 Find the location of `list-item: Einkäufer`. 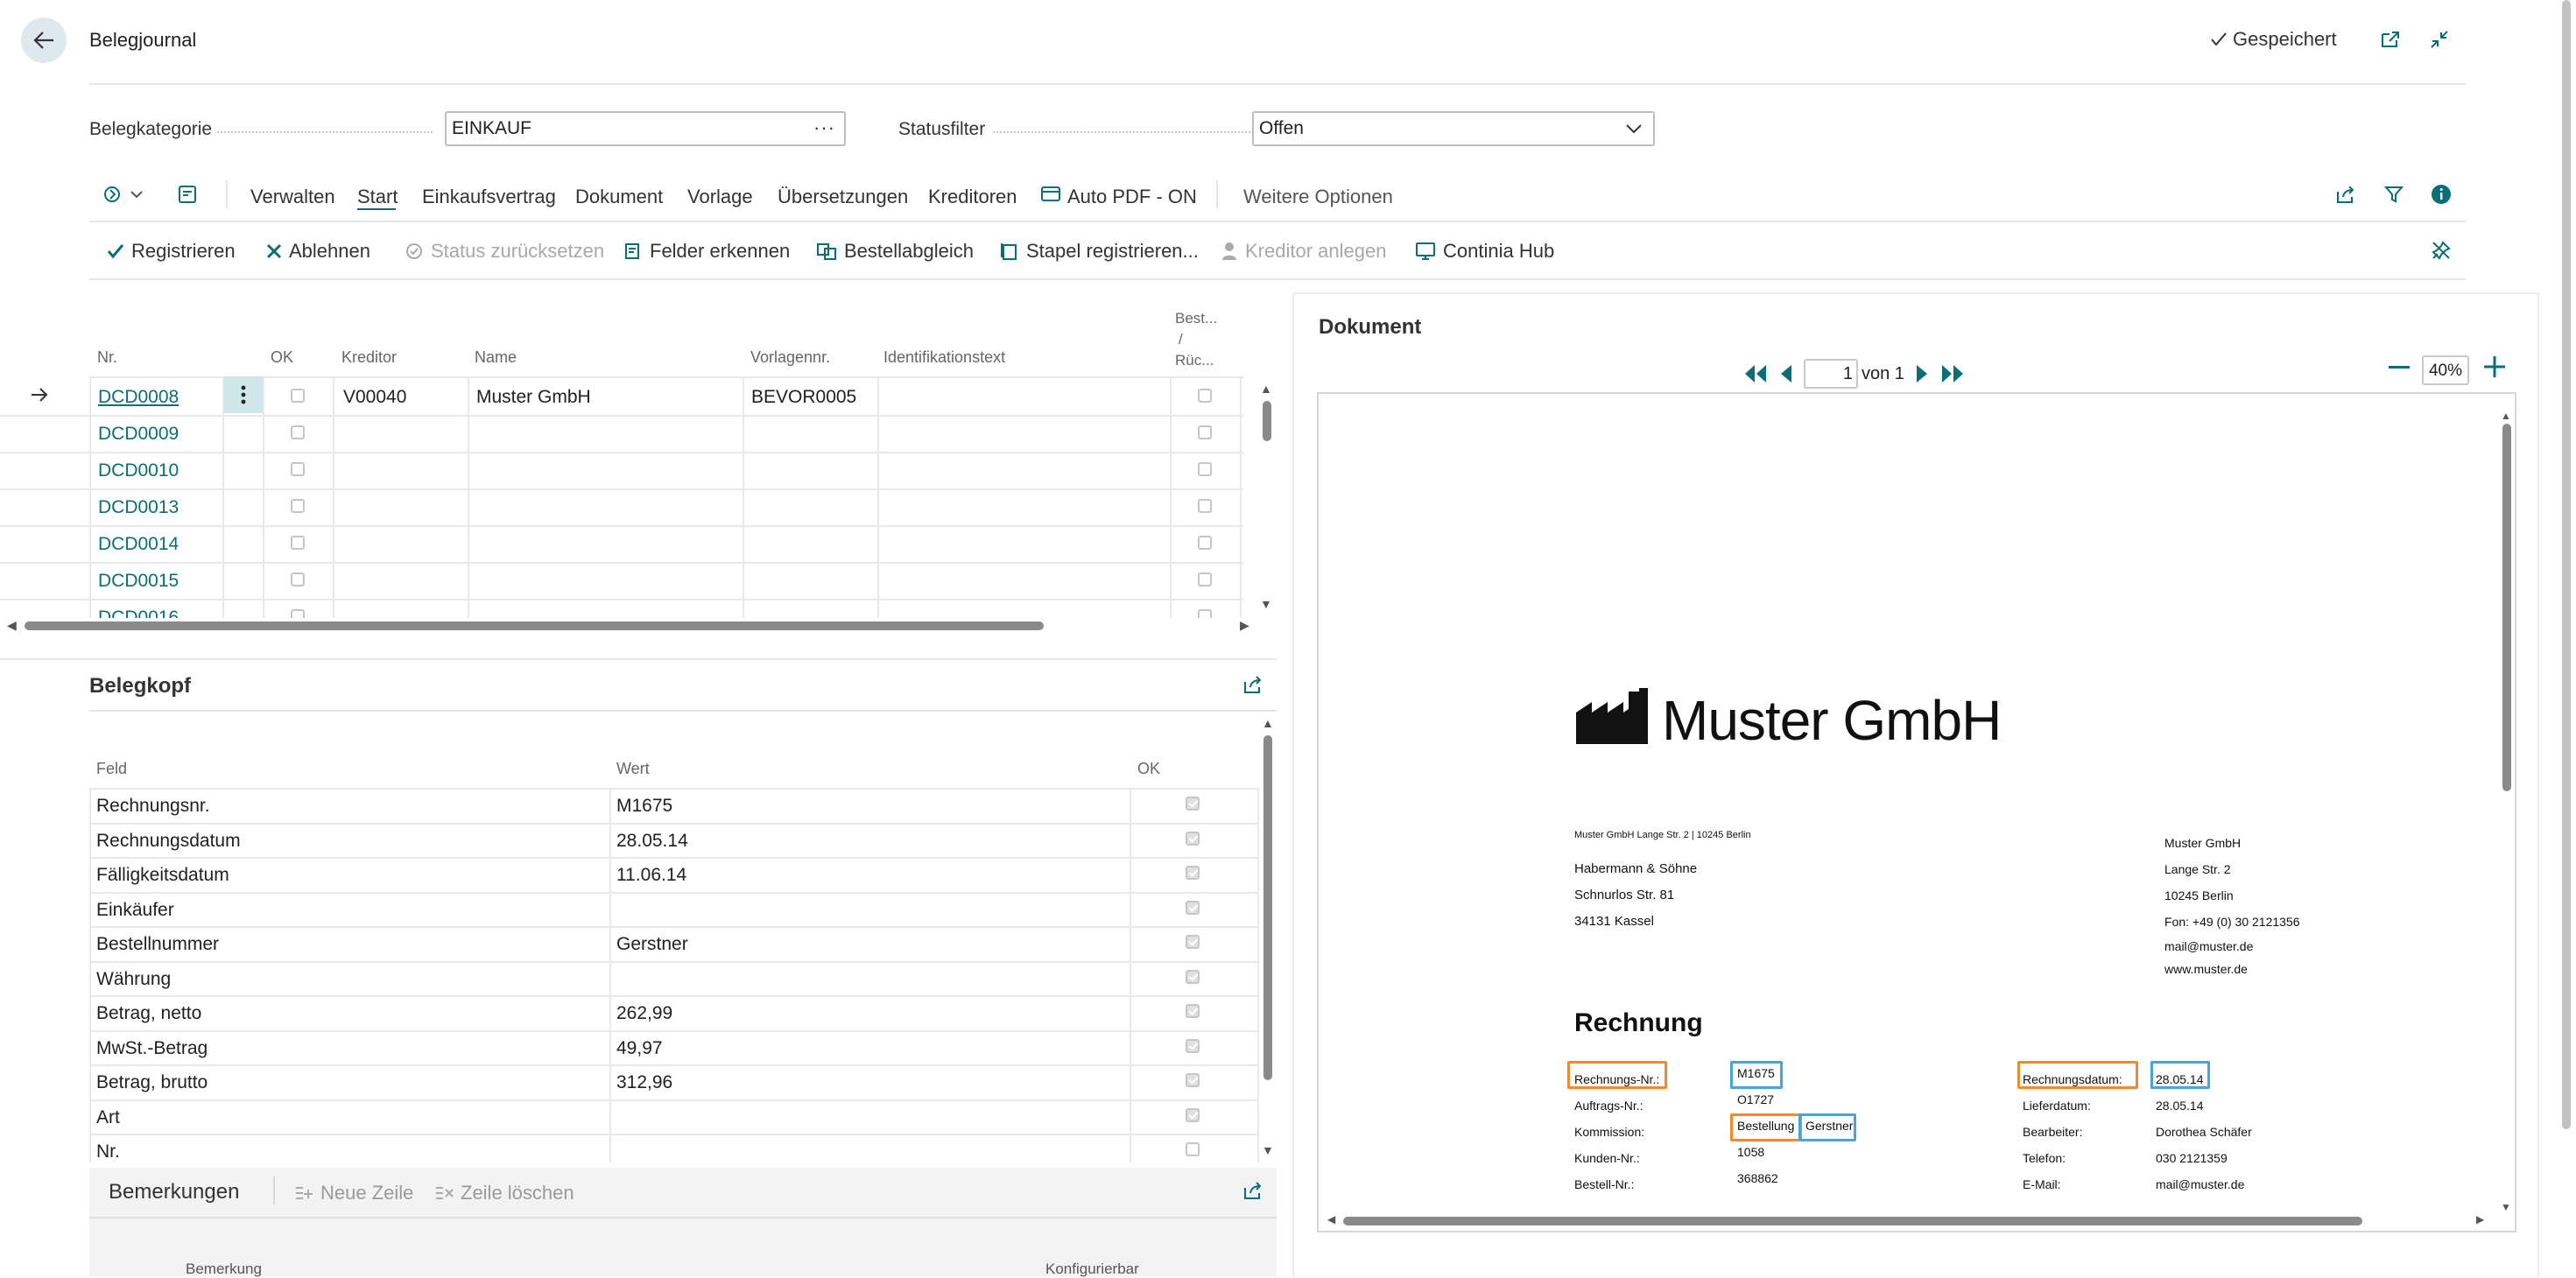

list-item: Einkäufer is located at coordinates (674, 910).